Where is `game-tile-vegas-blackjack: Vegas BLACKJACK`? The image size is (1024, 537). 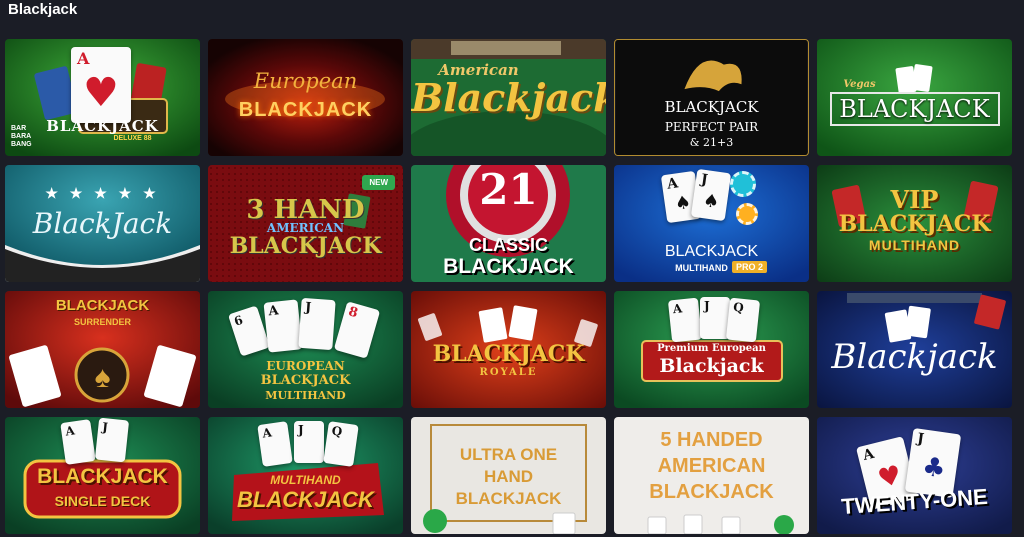 game-tile-vegas-blackjack: Vegas BLACKJACK is located at coordinates (914, 97).